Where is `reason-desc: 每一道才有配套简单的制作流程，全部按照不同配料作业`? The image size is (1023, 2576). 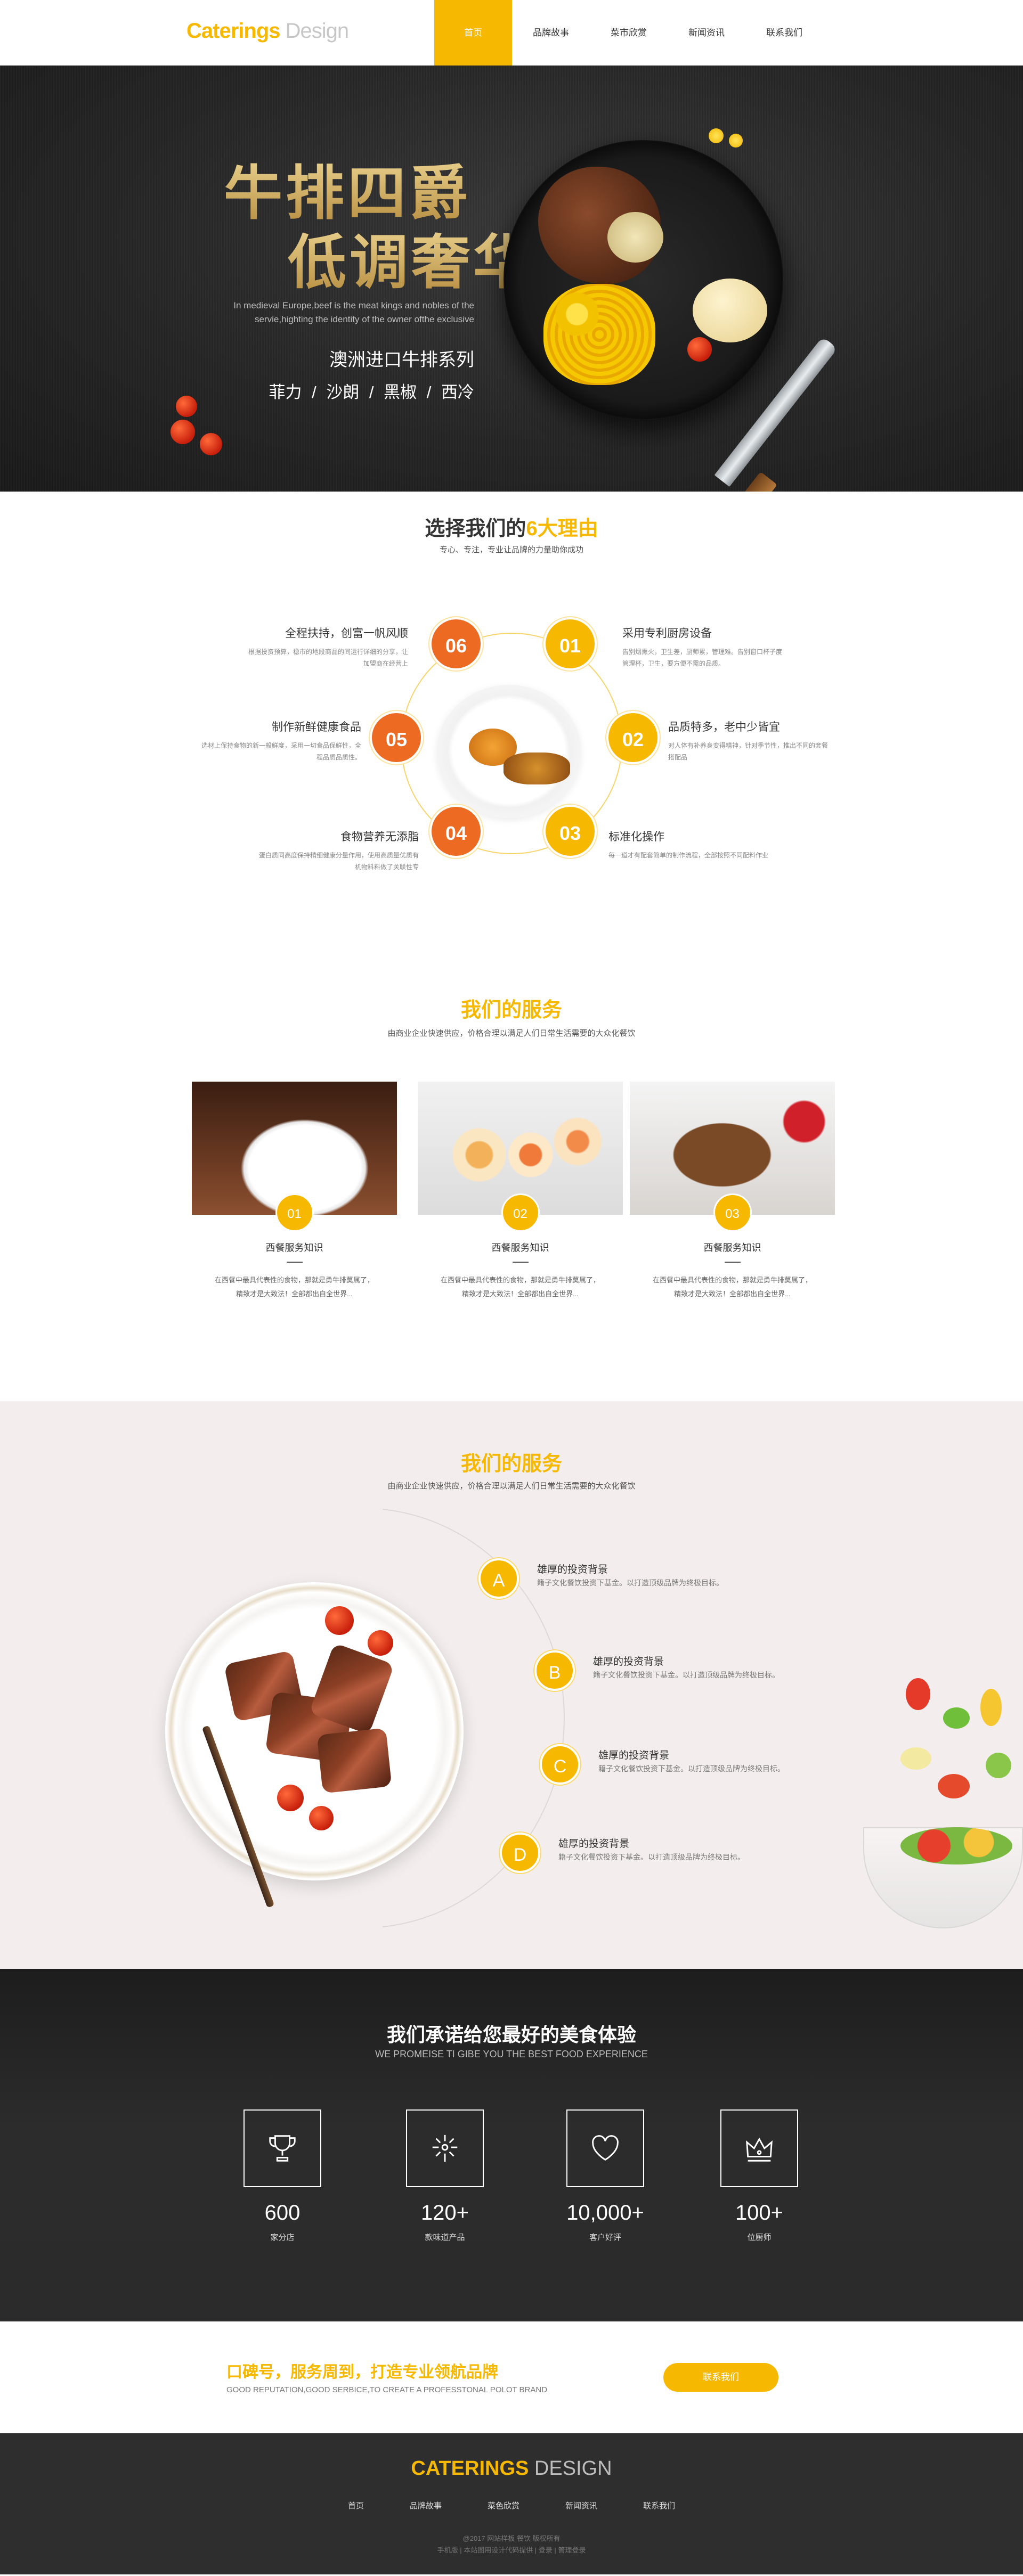
reason-desc: 每一道才有配套简单的制作流程，全部按照不同配料作业 is located at coordinates (688, 856).